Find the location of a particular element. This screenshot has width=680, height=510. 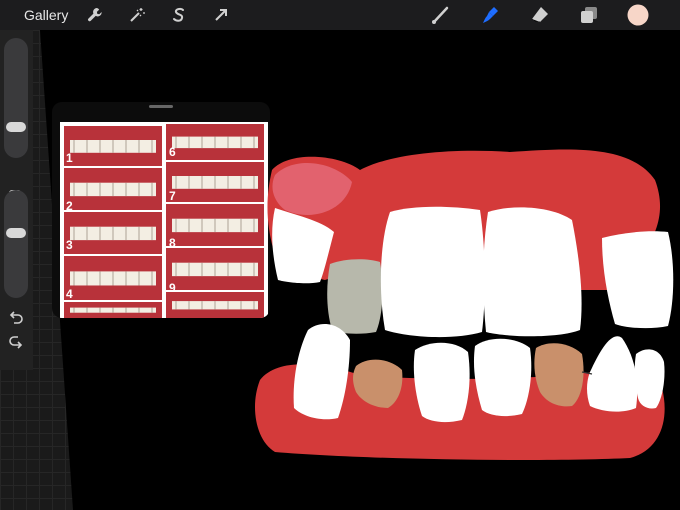

reference-label: 8 is located at coordinates (172, 243).